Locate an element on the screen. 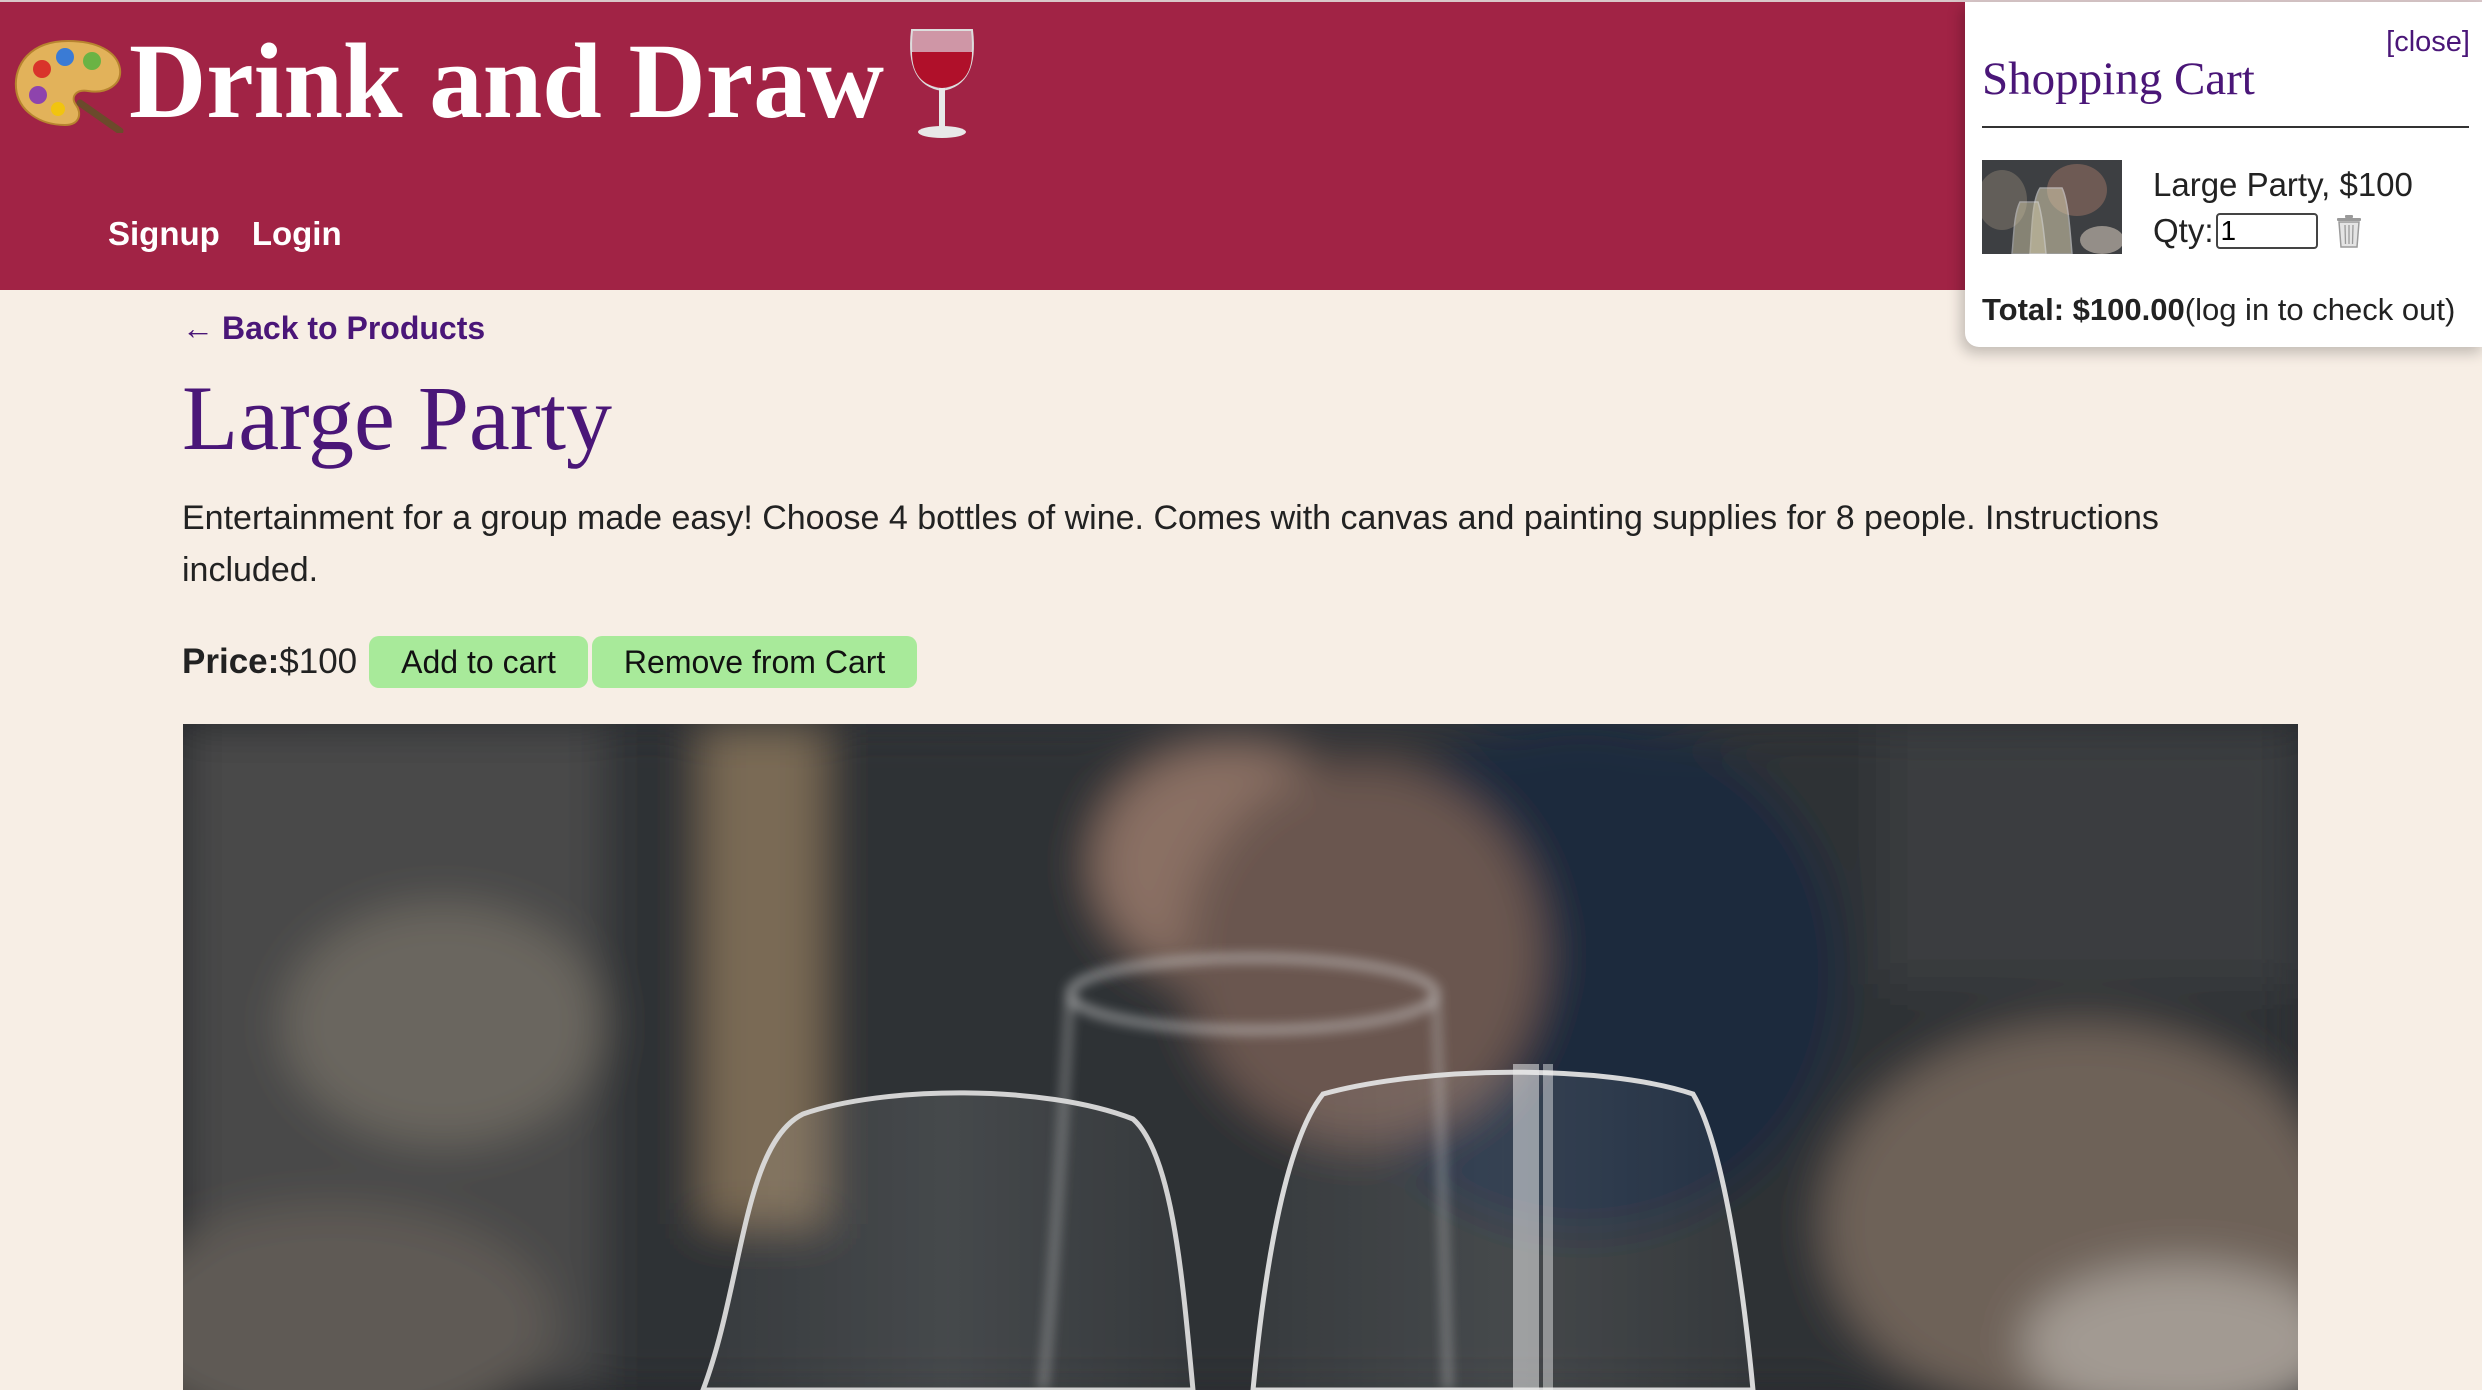 The width and height of the screenshot is (2482, 1390). back-to-products-link: ← Back to Products is located at coordinates (333, 328).